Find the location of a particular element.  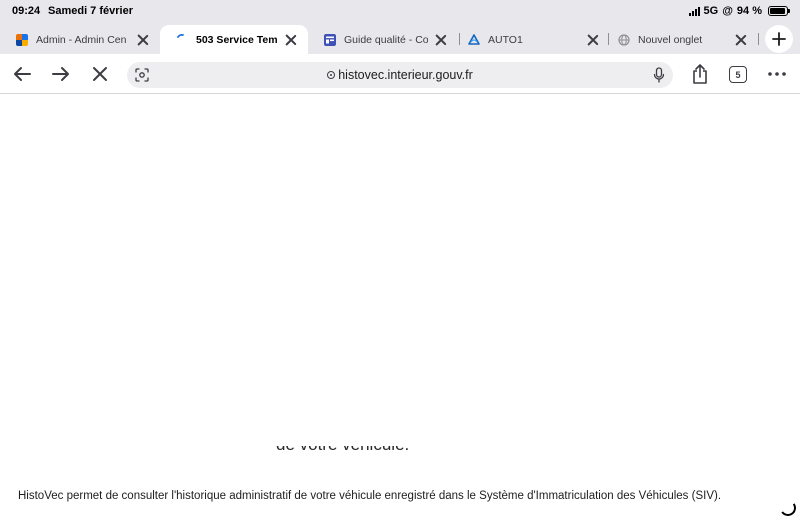

status-date: Samedi 7 février is located at coordinates (90, 11).